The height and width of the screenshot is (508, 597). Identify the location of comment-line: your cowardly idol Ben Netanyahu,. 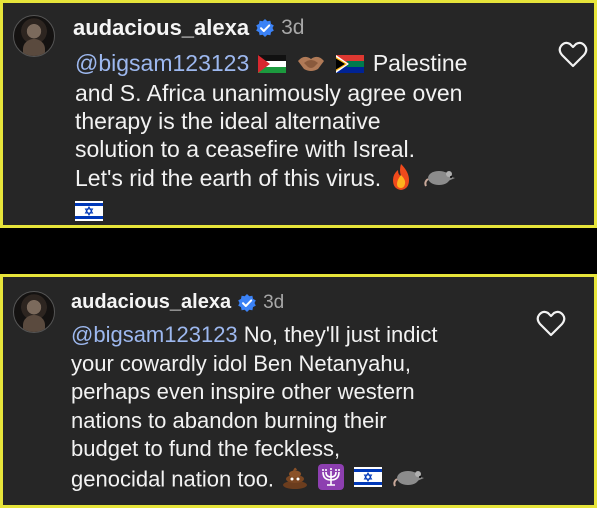
(241, 363).